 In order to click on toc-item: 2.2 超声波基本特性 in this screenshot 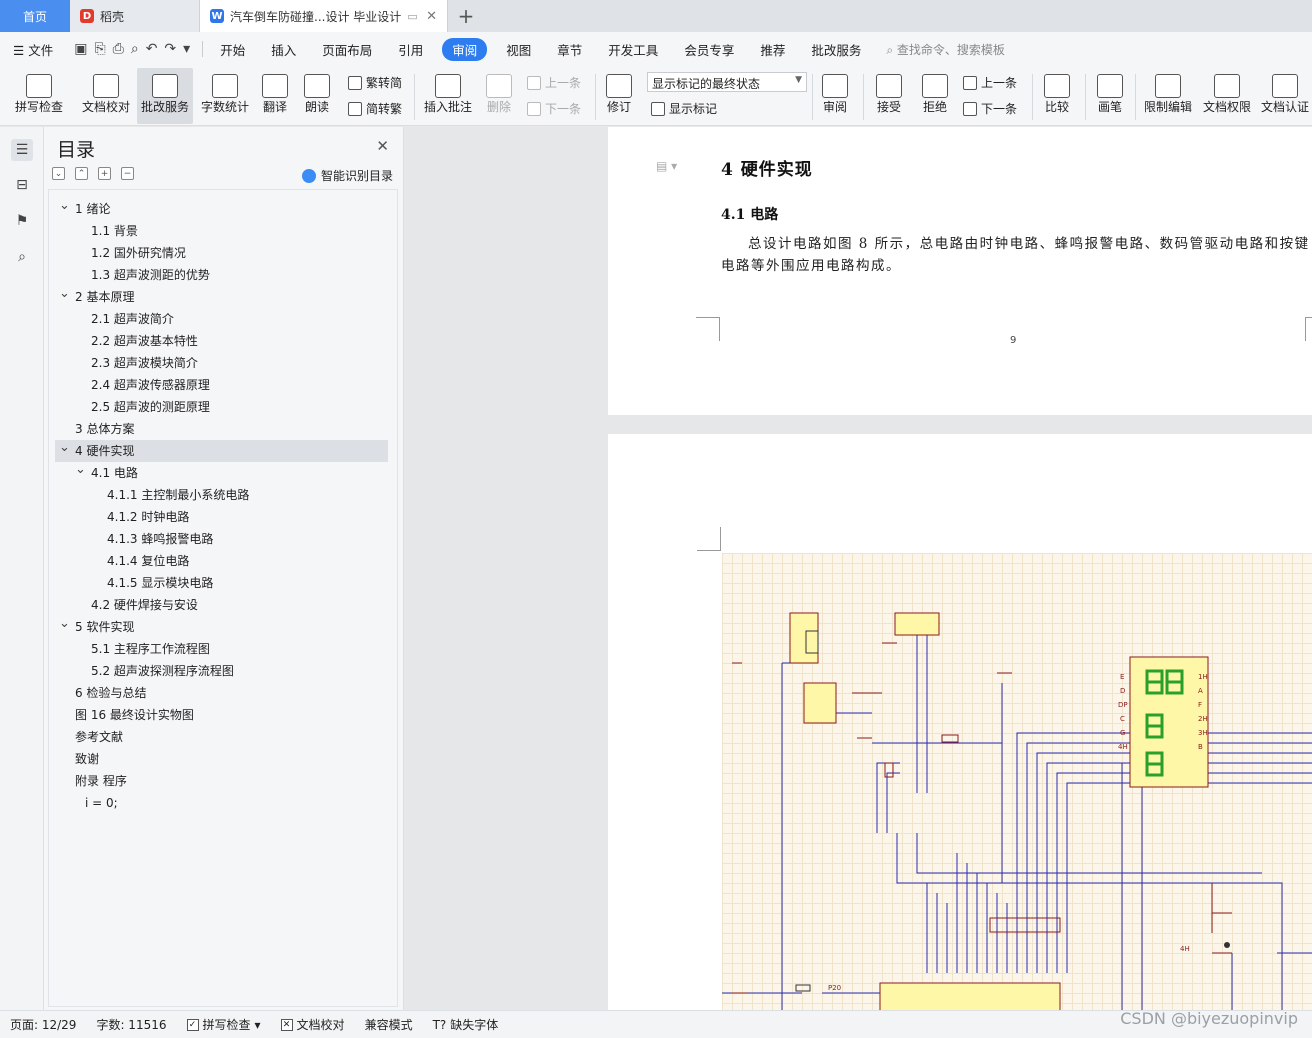, I will do `click(223, 341)`.